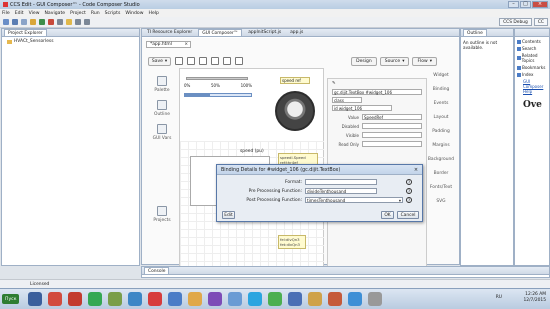 This screenshot has height=309, width=550. What do you see at coordinates (441, 75) in the screenshot?
I see `side-tab-widget: Widget` at bounding box center [441, 75].